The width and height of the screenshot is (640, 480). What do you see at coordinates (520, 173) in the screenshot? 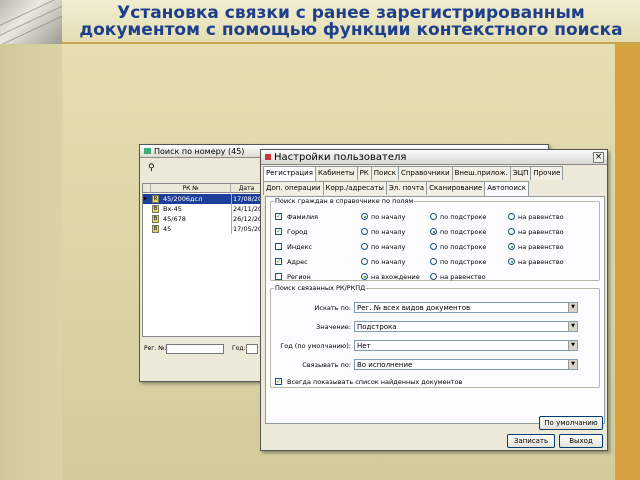
I see `tab-7: ЭЦП` at bounding box center [520, 173].